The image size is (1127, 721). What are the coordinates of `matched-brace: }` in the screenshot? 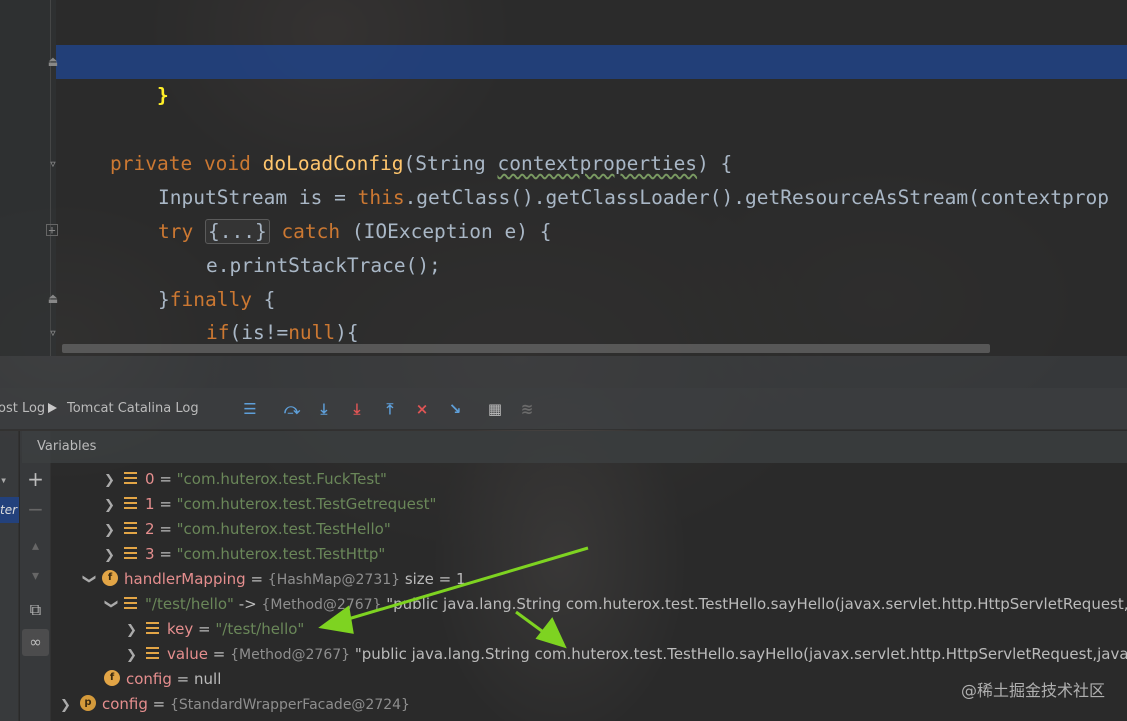 It's located at (162, 95).